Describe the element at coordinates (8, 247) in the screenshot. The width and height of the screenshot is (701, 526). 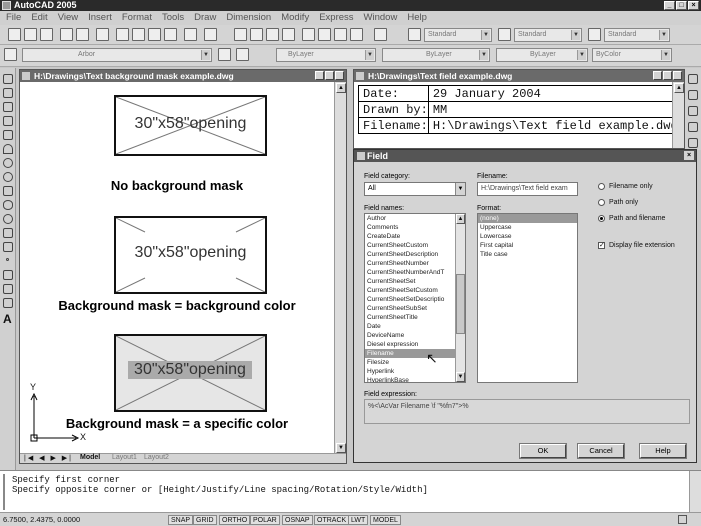
I see `make-block-icon` at that location.